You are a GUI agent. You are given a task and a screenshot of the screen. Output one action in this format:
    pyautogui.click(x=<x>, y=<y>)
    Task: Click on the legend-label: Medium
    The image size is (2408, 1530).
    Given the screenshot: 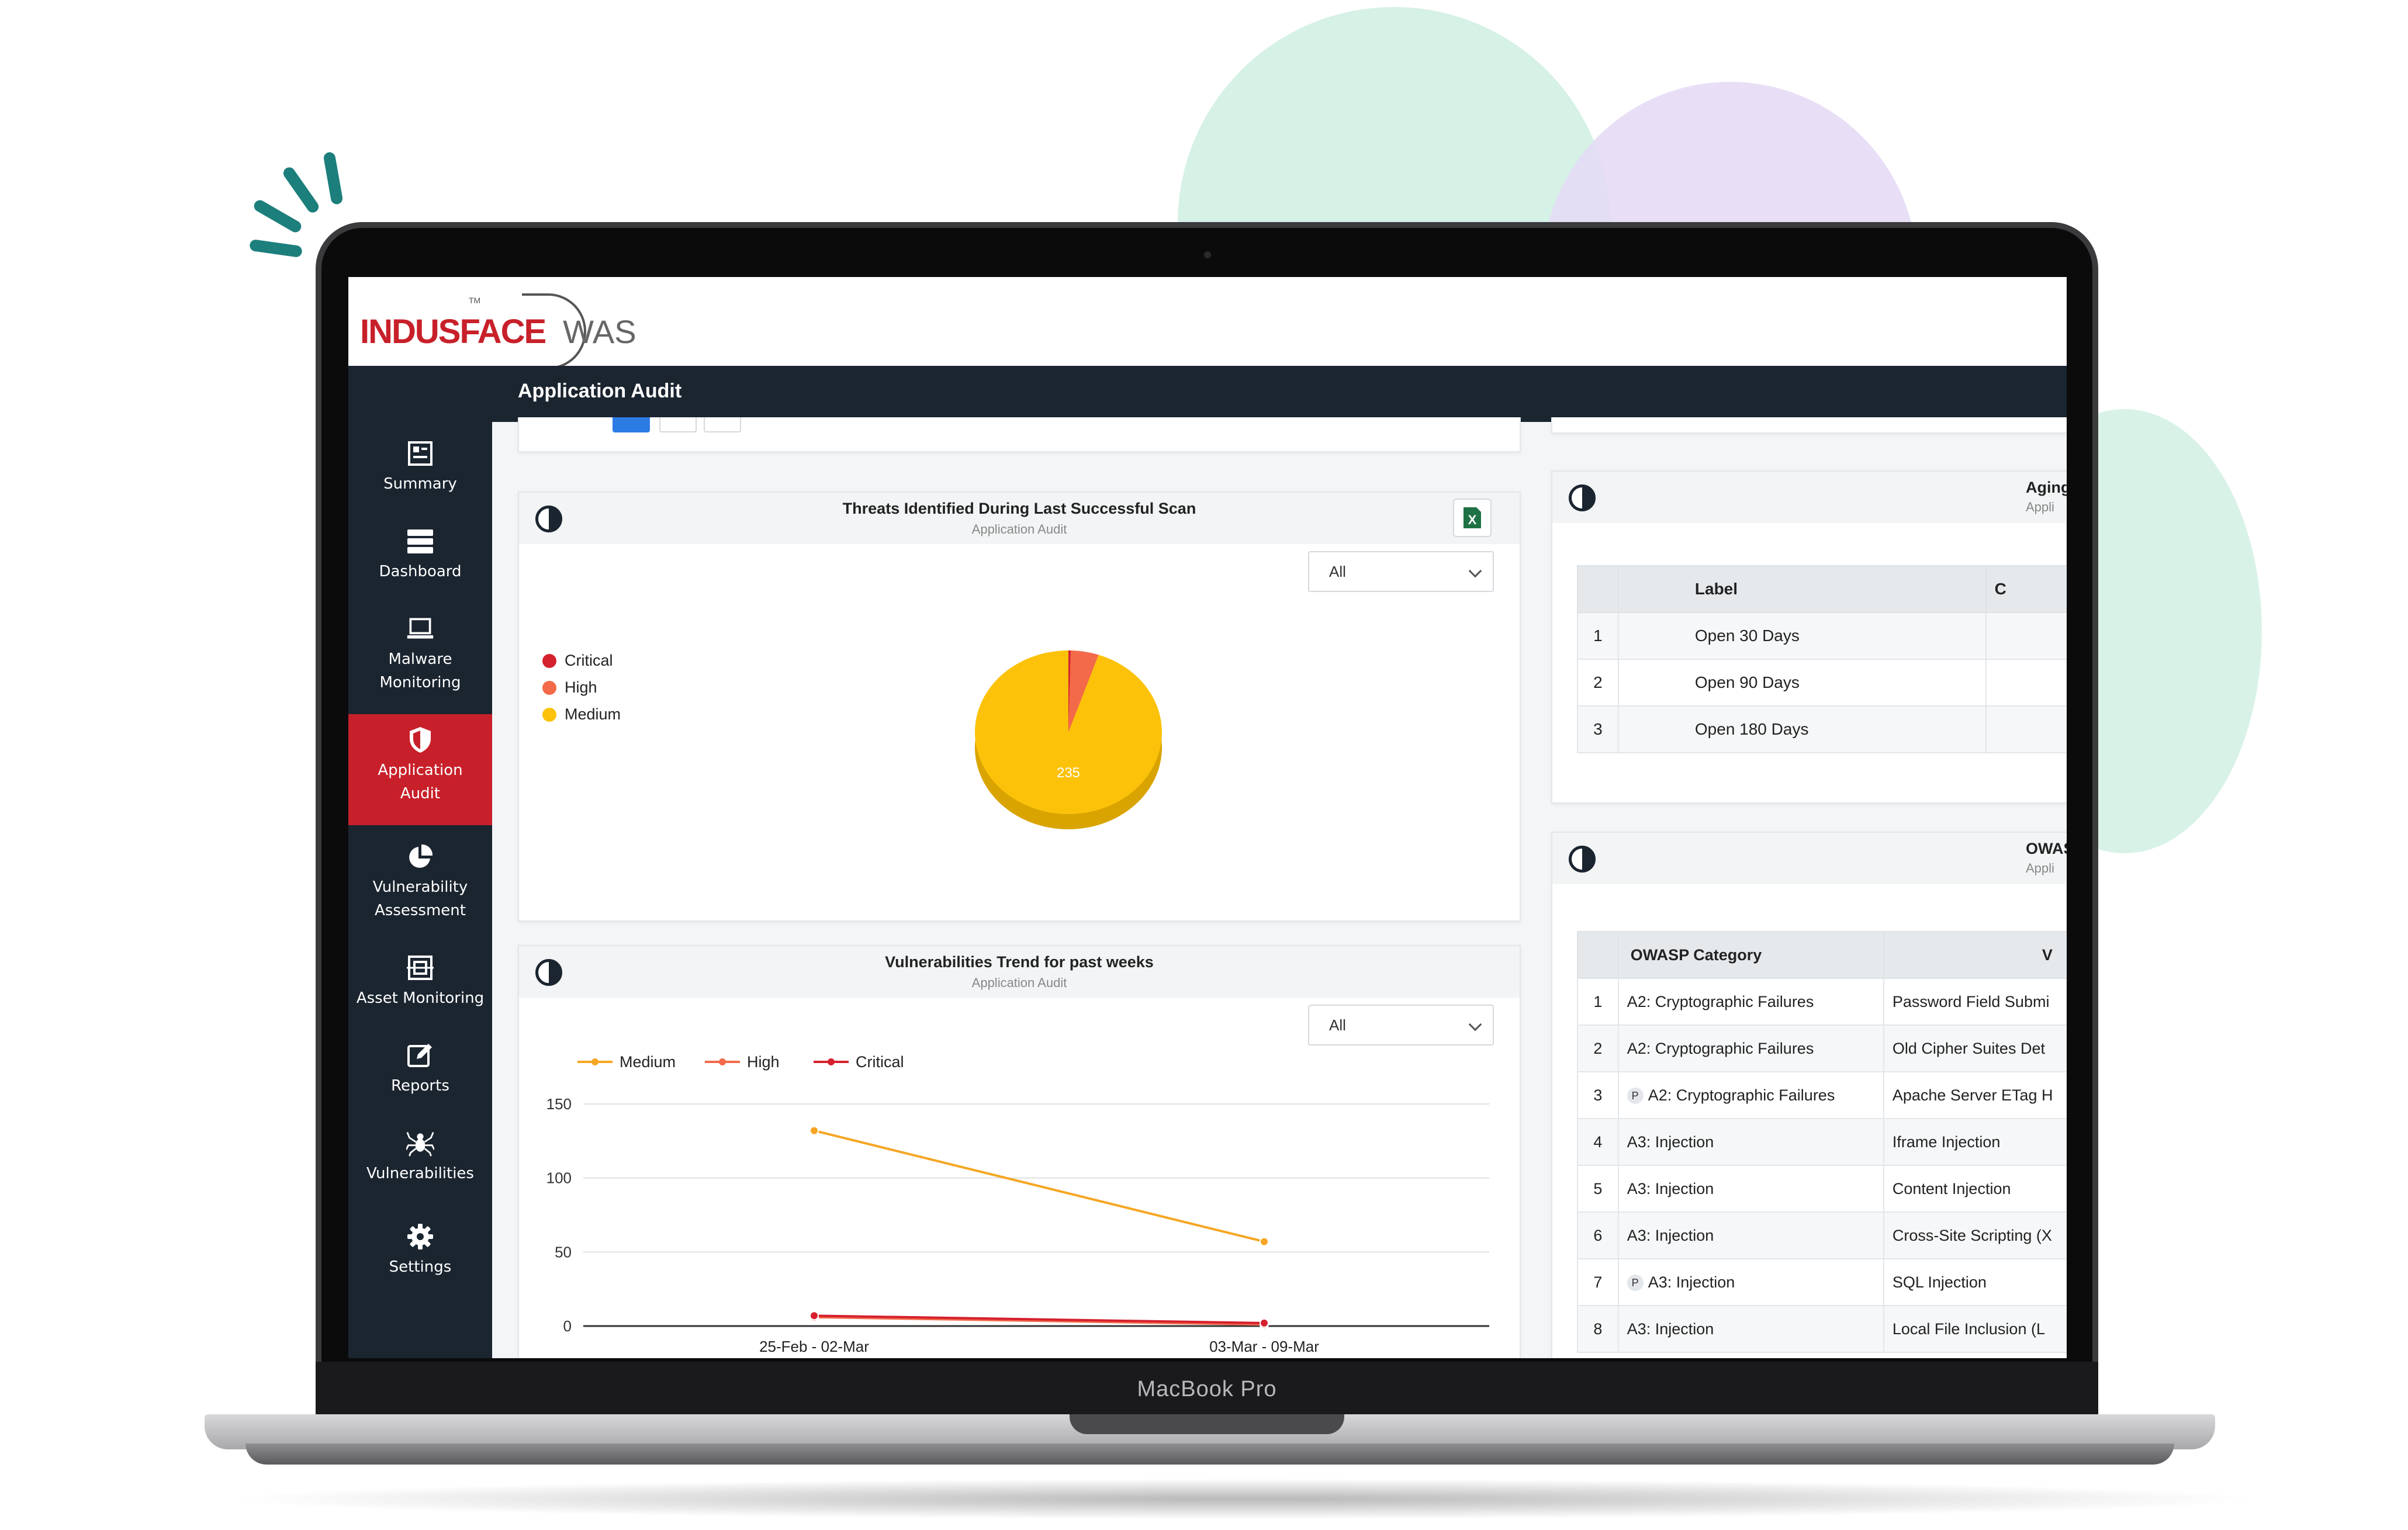 What is the action you would take?
    pyautogui.click(x=648, y=1062)
    